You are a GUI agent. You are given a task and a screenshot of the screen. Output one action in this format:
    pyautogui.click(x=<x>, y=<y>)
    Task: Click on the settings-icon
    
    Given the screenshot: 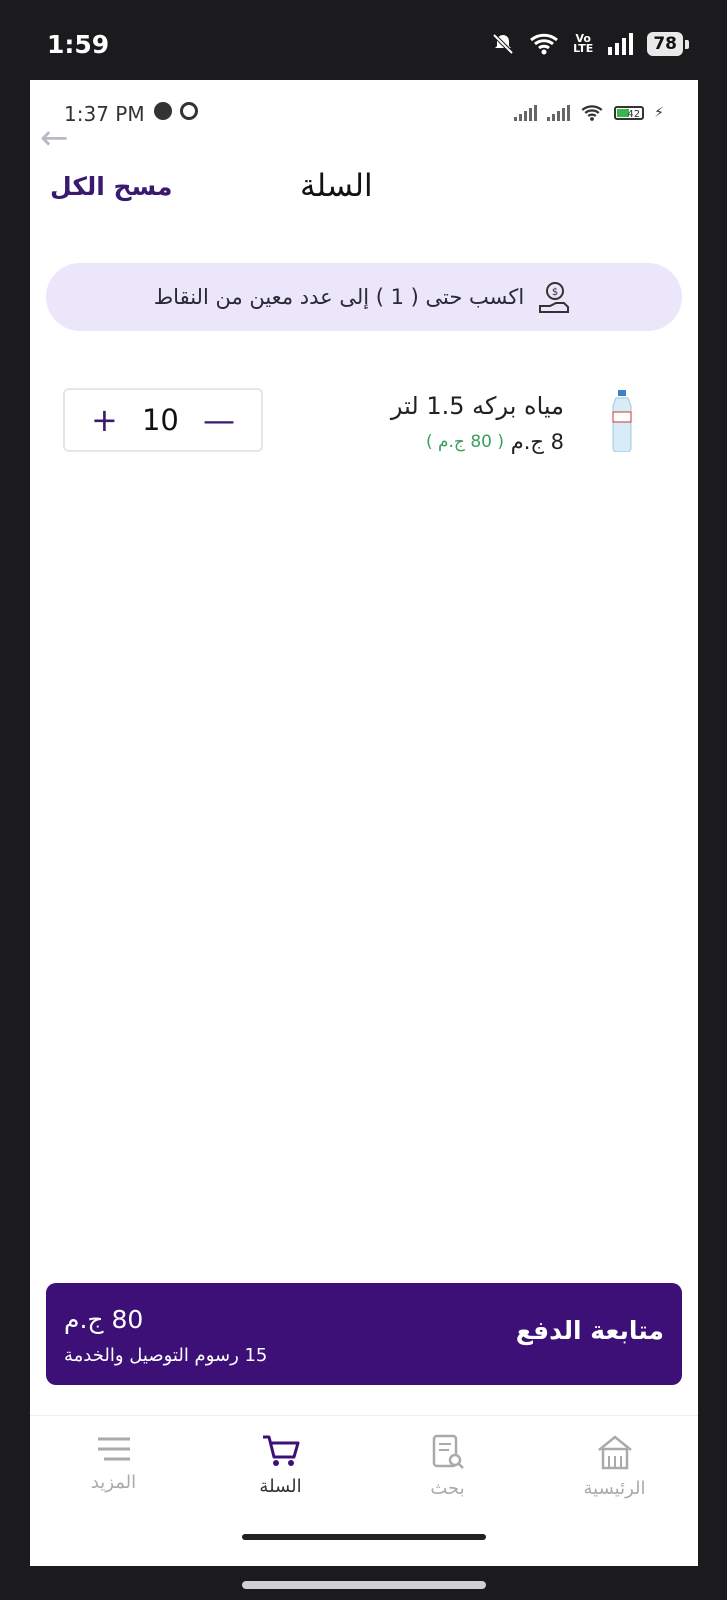 What is the action you would take?
    pyautogui.click(x=189, y=111)
    